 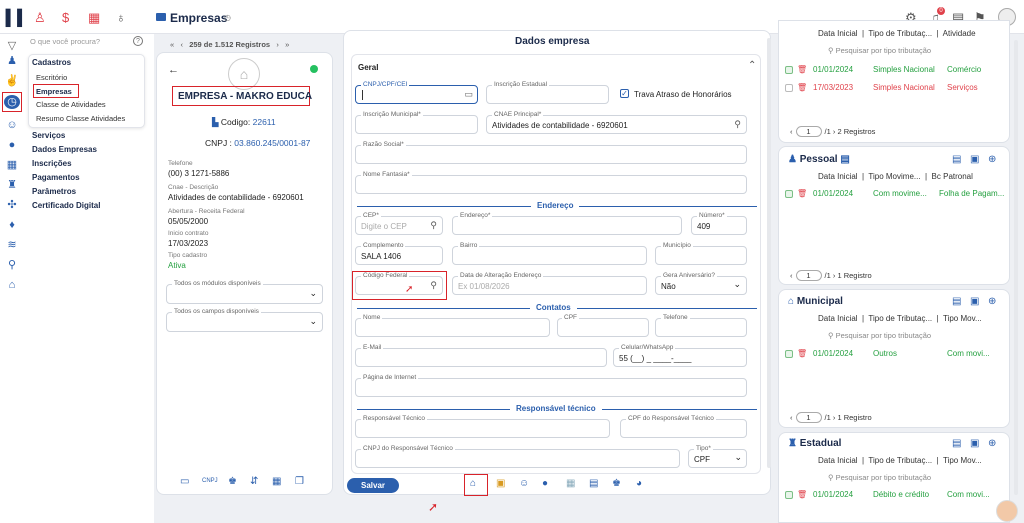 What do you see at coordinates (172, 44) in the screenshot?
I see `first-page-icon: «` at bounding box center [172, 44].